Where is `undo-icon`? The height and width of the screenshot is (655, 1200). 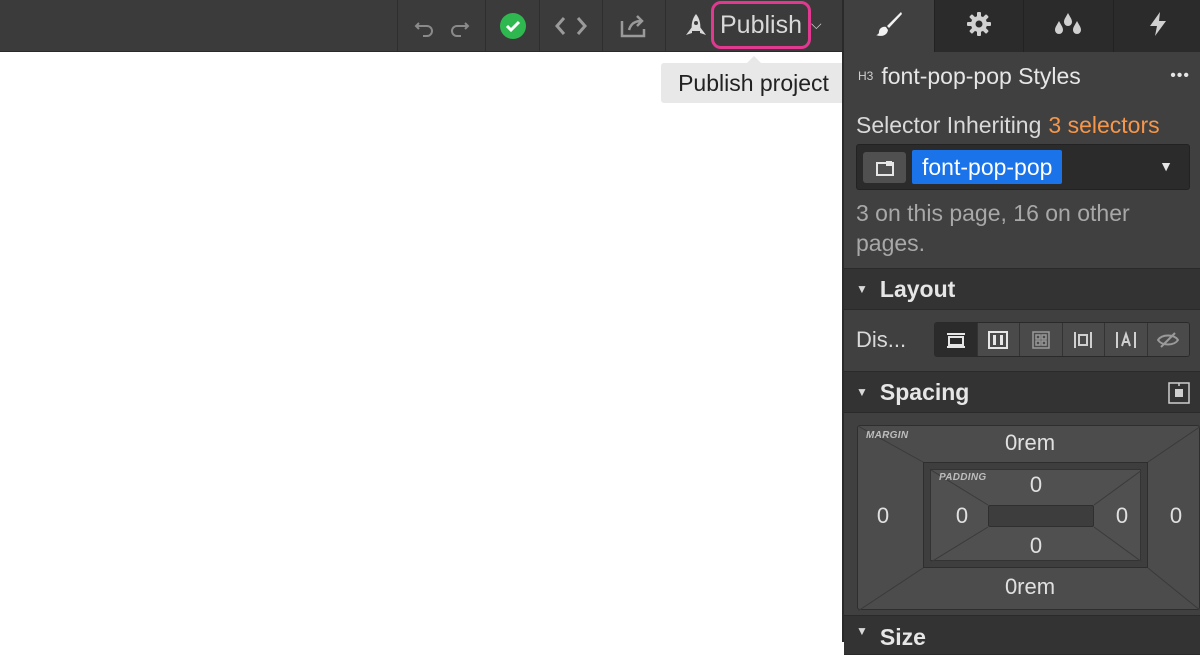
undo-icon is located at coordinates (424, 26).